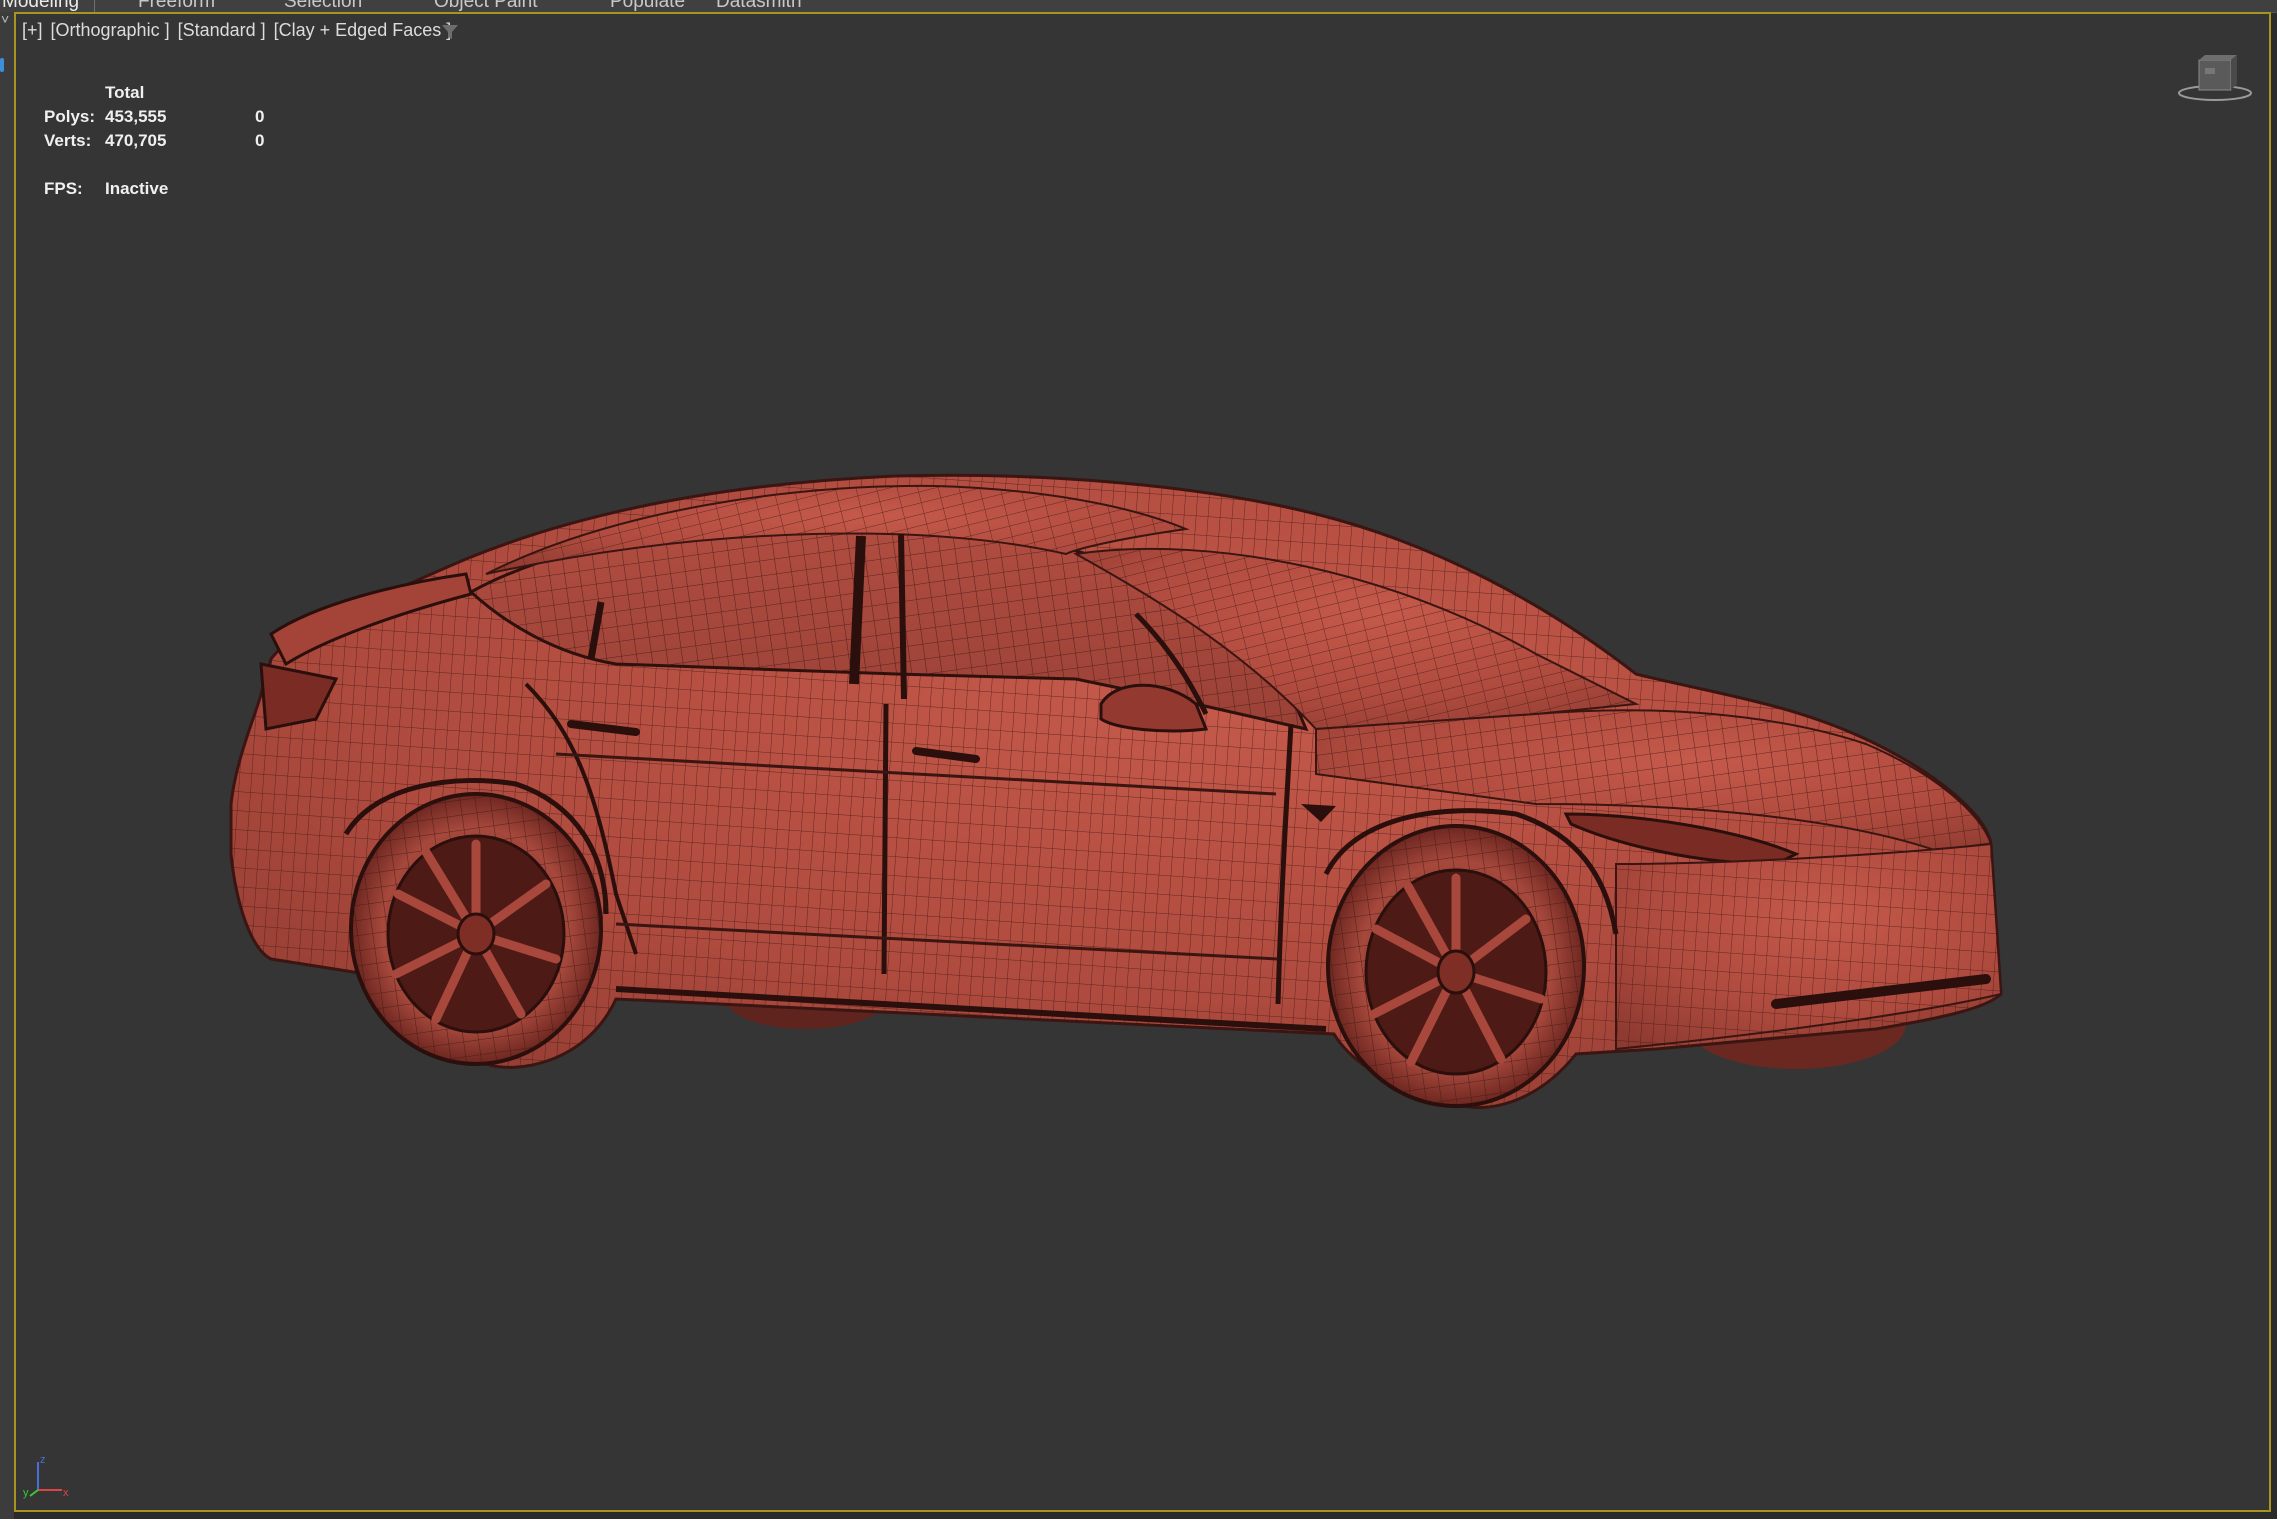 The width and height of the screenshot is (2277, 1519). Describe the element at coordinates (222, 30) in the screenshot. I see `viewport-shading-menu: [Standard ]` at that location.